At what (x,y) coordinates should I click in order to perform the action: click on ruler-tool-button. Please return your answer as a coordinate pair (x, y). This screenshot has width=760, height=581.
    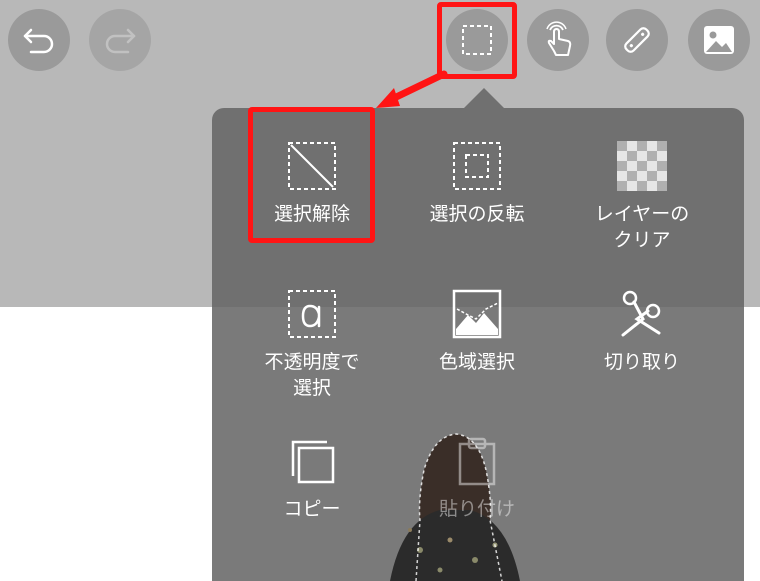
    Looking at the image, I should click on (637, 40).